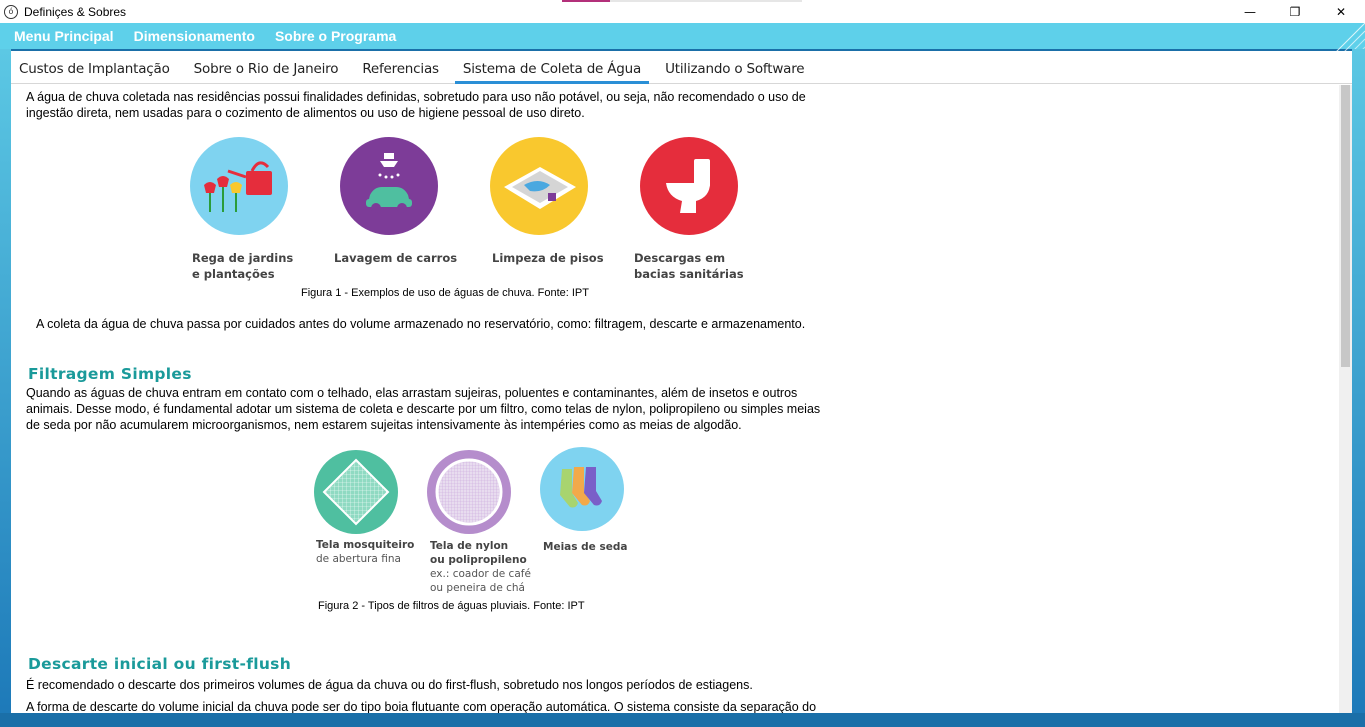  What do you see at coordinates (1295, 11) in the screenshot?
I see `restore-button: ❐` at bounding box center [1295, 11].